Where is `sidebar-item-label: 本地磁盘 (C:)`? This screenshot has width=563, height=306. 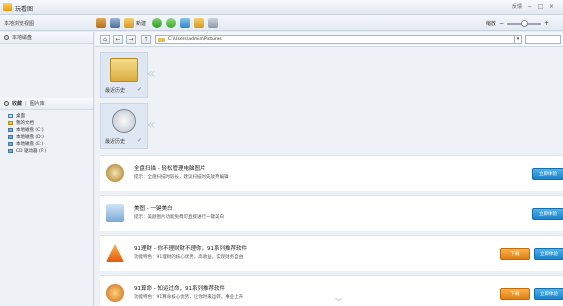
sidebar-item-label: 本地磁盘 (C:) is located at coordinates (30, 130).